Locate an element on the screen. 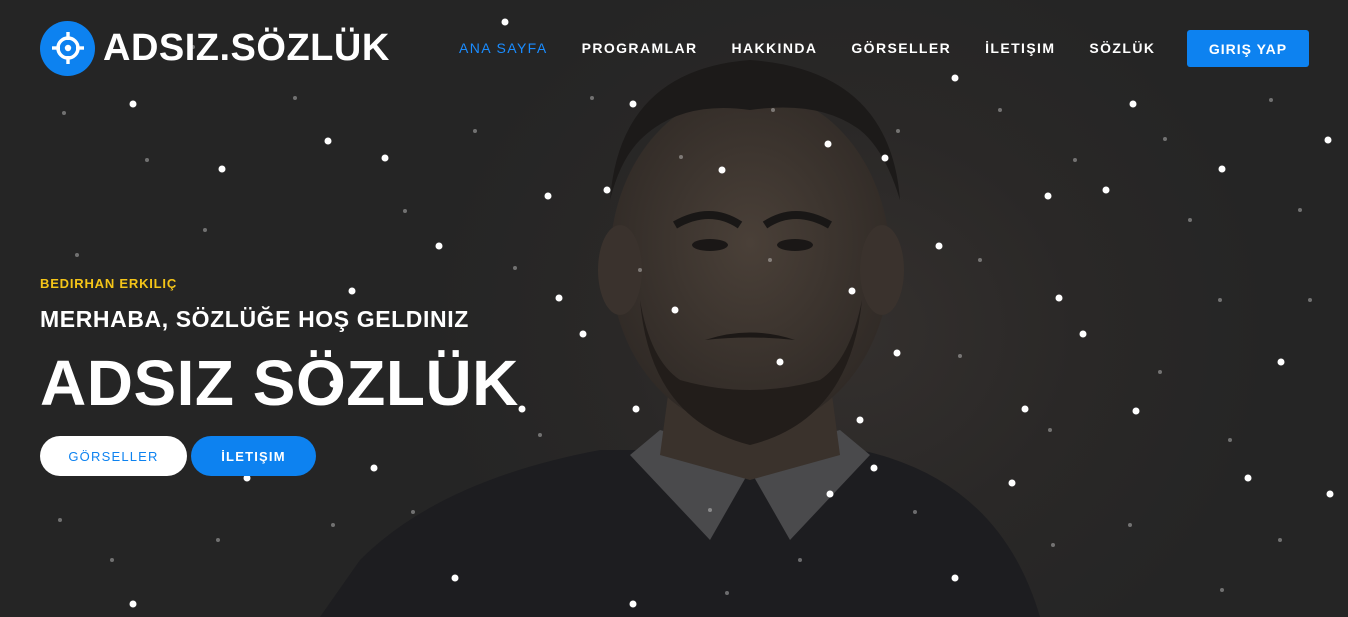 This screenshot has width=1348, height=617. hero-subheading: MERHABA, SÖZLÜĞE HOŞ GELDINIZ is located at coordinates (254, 319).